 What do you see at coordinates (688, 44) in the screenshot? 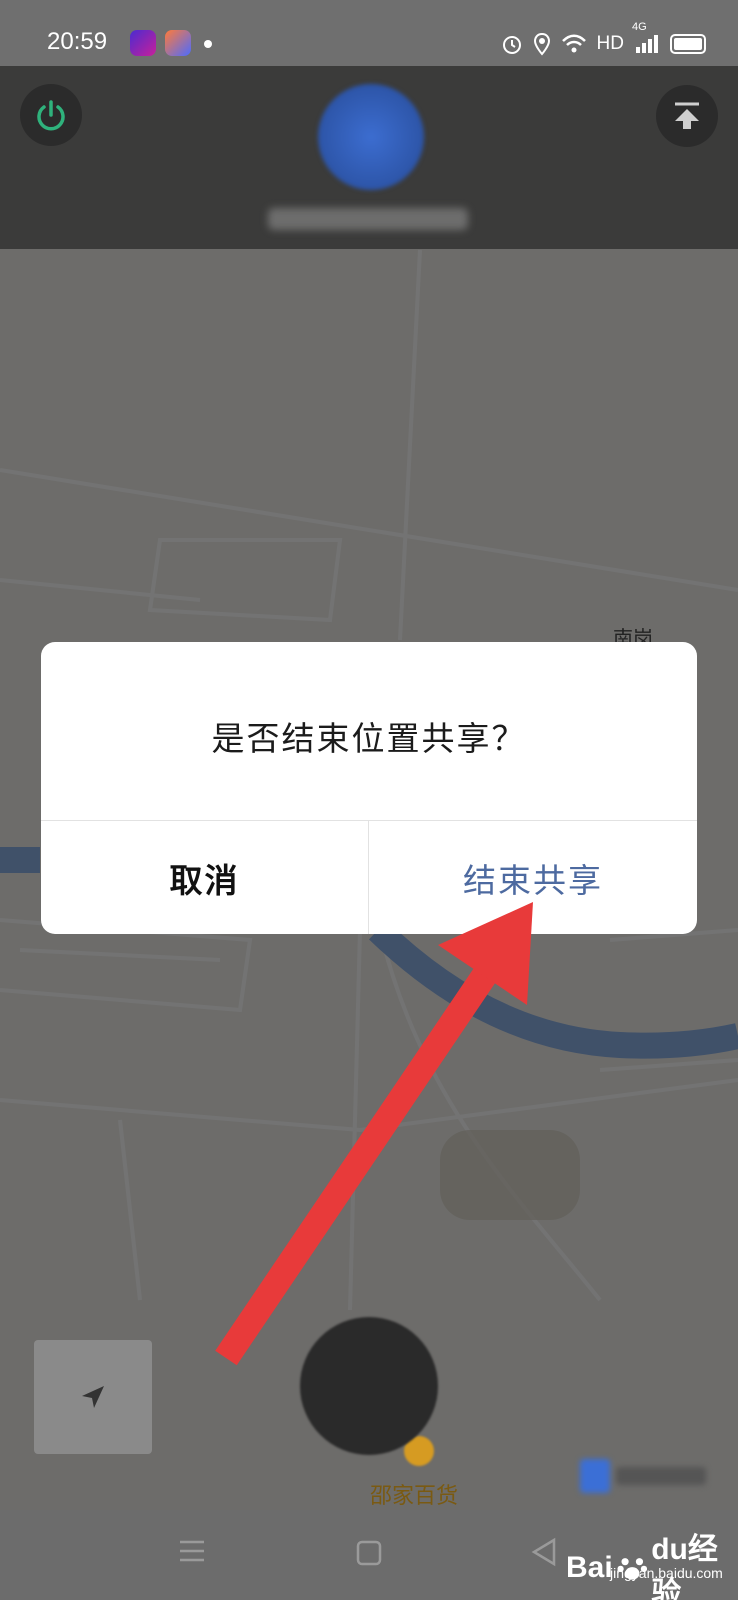
I see `battery-icon` at bounding box center [688, 44].